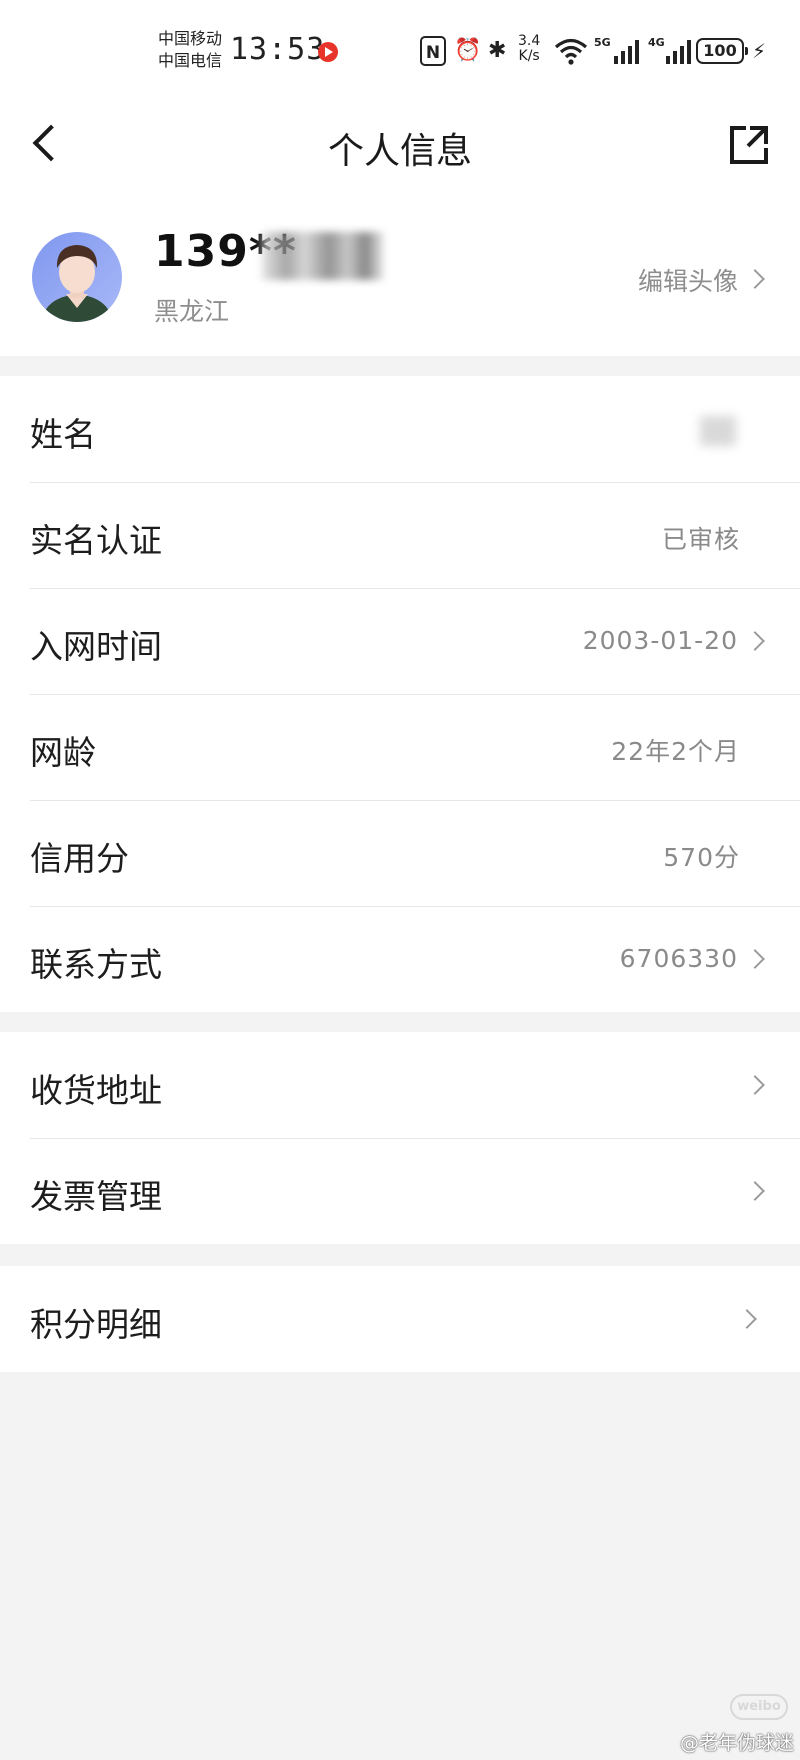 Image resolution: width=800 pixels, height=1760 pixels. What do you see at coordinates (656, 42) in the screenshot?
I see `signal-4g-label: 4G` at bounding box center [656, 42].